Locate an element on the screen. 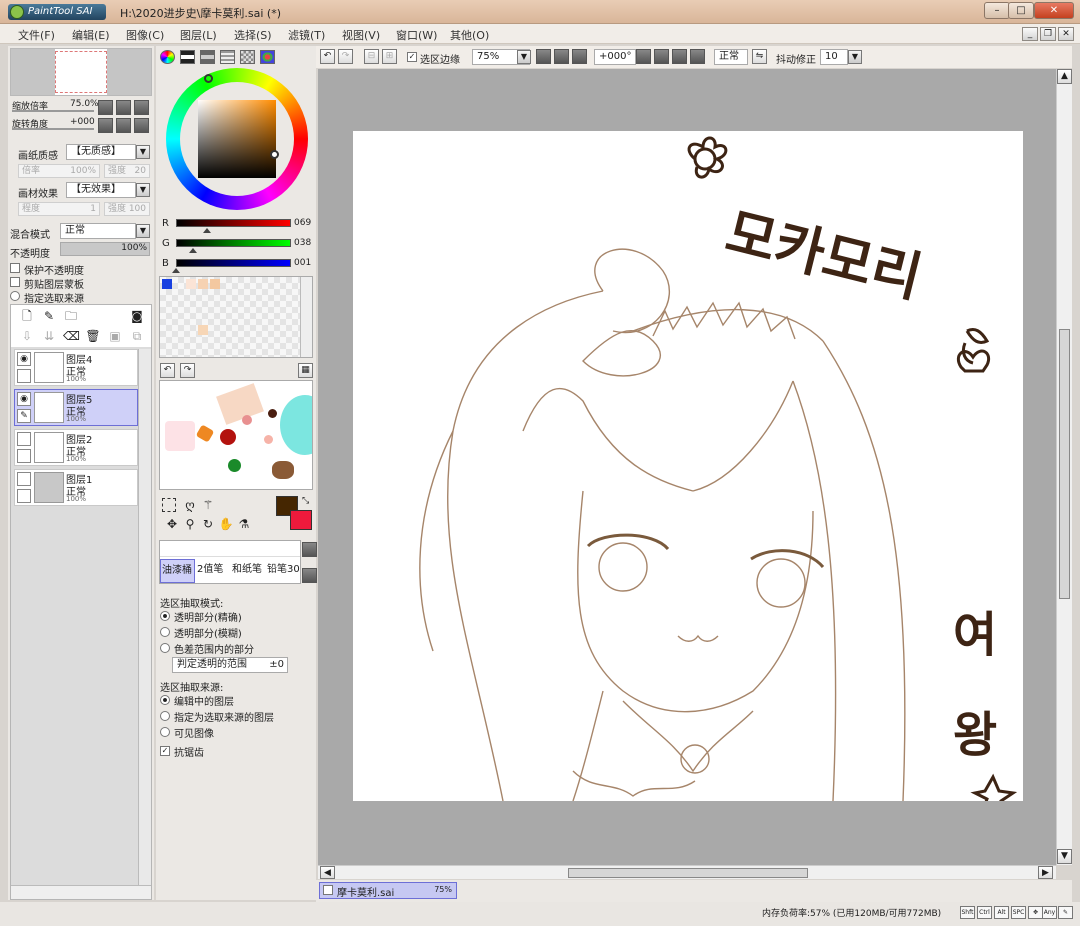 This screenshot has width=1080, height=926. new-layer-icon: 🗋 is located at coordinates (27, 316).